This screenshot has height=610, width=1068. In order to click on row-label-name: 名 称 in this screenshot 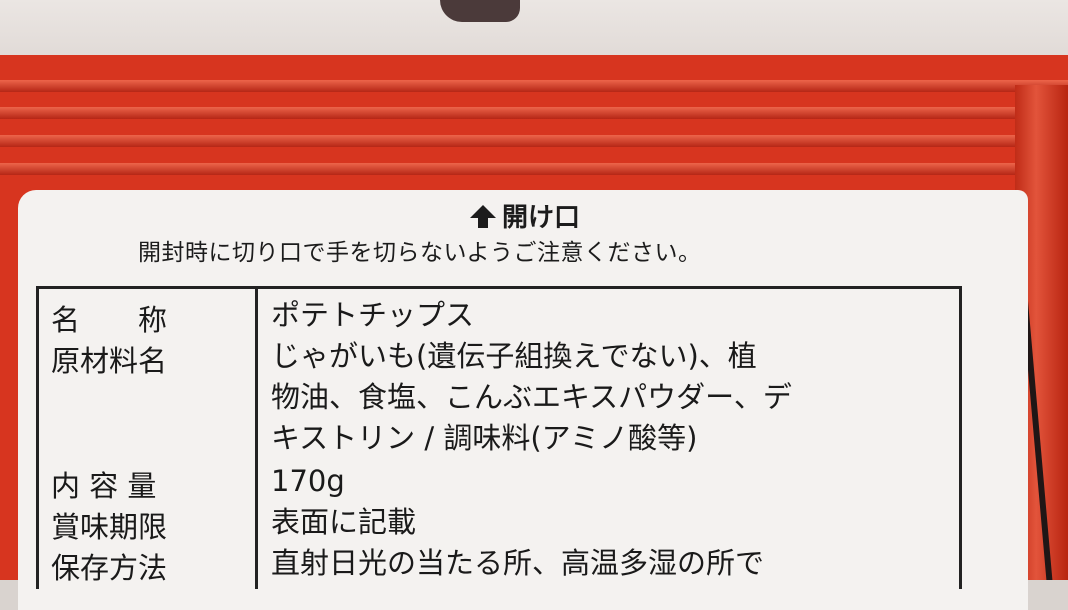, I will do `click(109, 320)`.